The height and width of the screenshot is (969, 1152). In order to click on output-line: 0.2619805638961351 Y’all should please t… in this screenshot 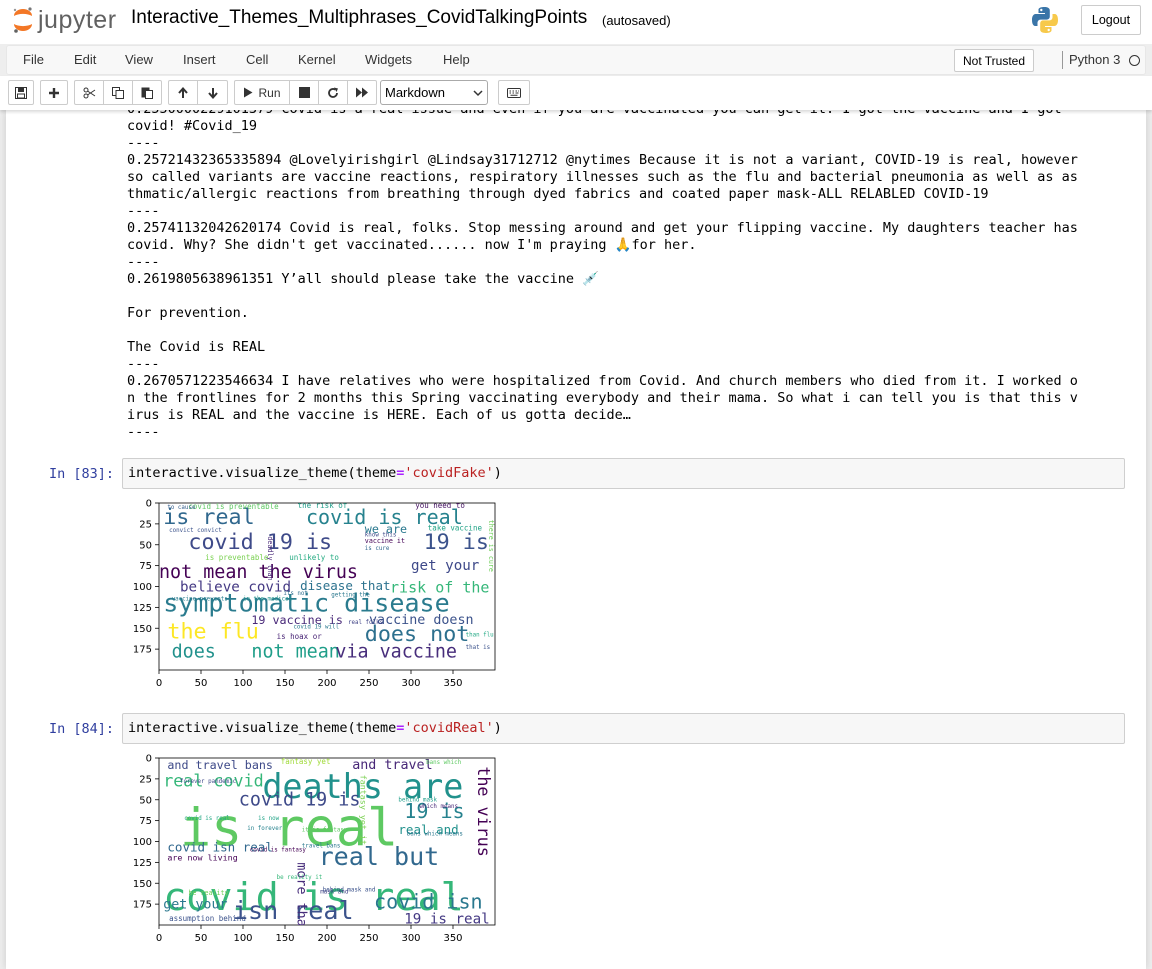, I will do `click(363, 279)`.